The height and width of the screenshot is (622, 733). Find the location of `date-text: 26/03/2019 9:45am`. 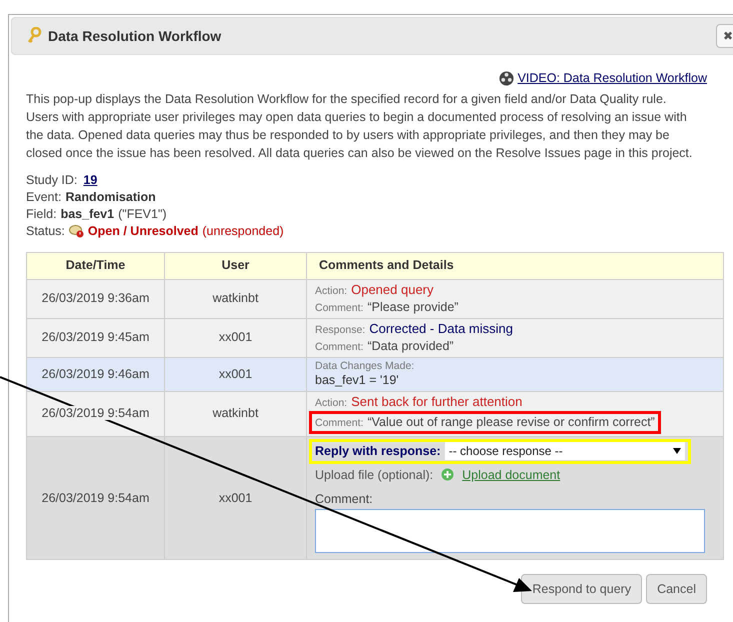

date-text: 26/03/2019 9:45am is located at coordinates (96, 337).